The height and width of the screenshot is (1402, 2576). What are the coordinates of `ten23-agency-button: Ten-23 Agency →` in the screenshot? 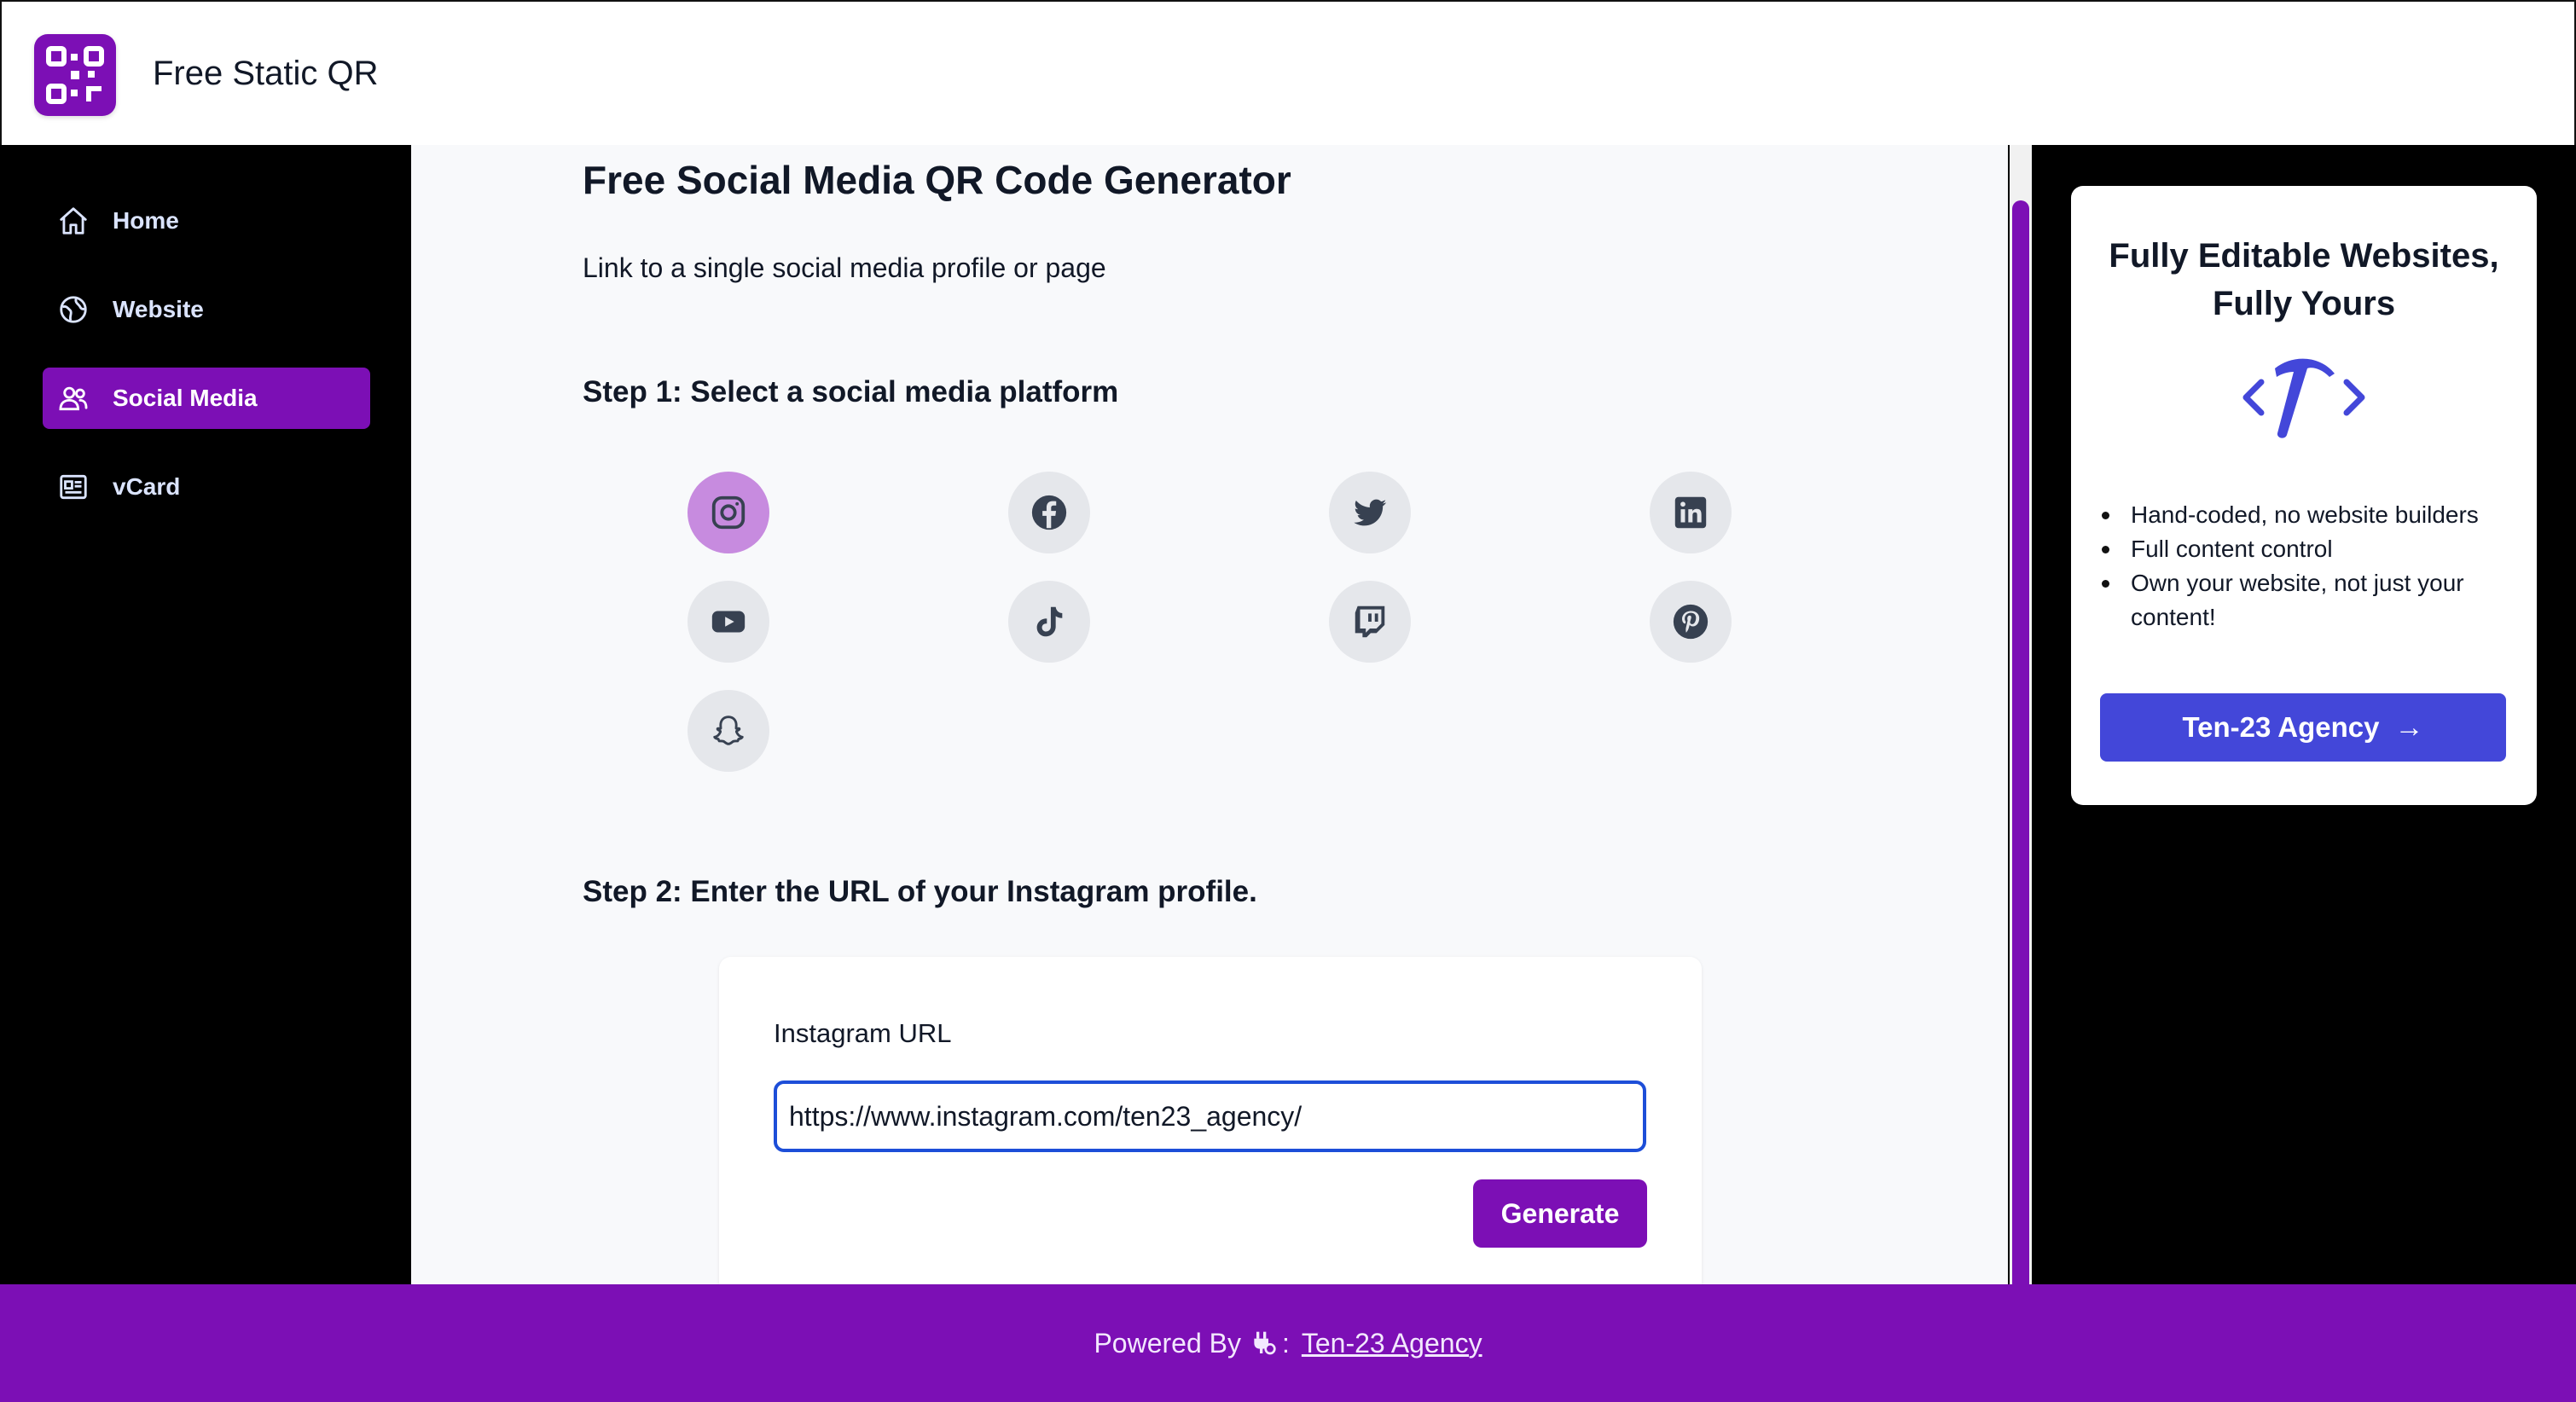 It's located at (2303, 728).